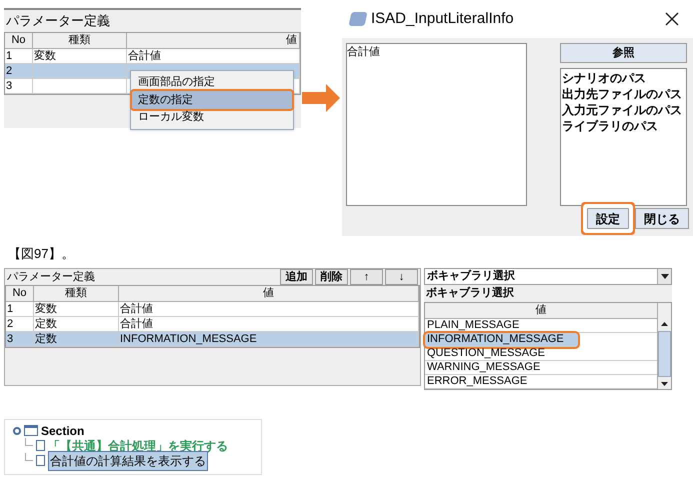 Image resolution: width=693 pixels, height=477 pixels. I want to click on table-cell: INFORMATION_MESSAGE, so click(188, 339).